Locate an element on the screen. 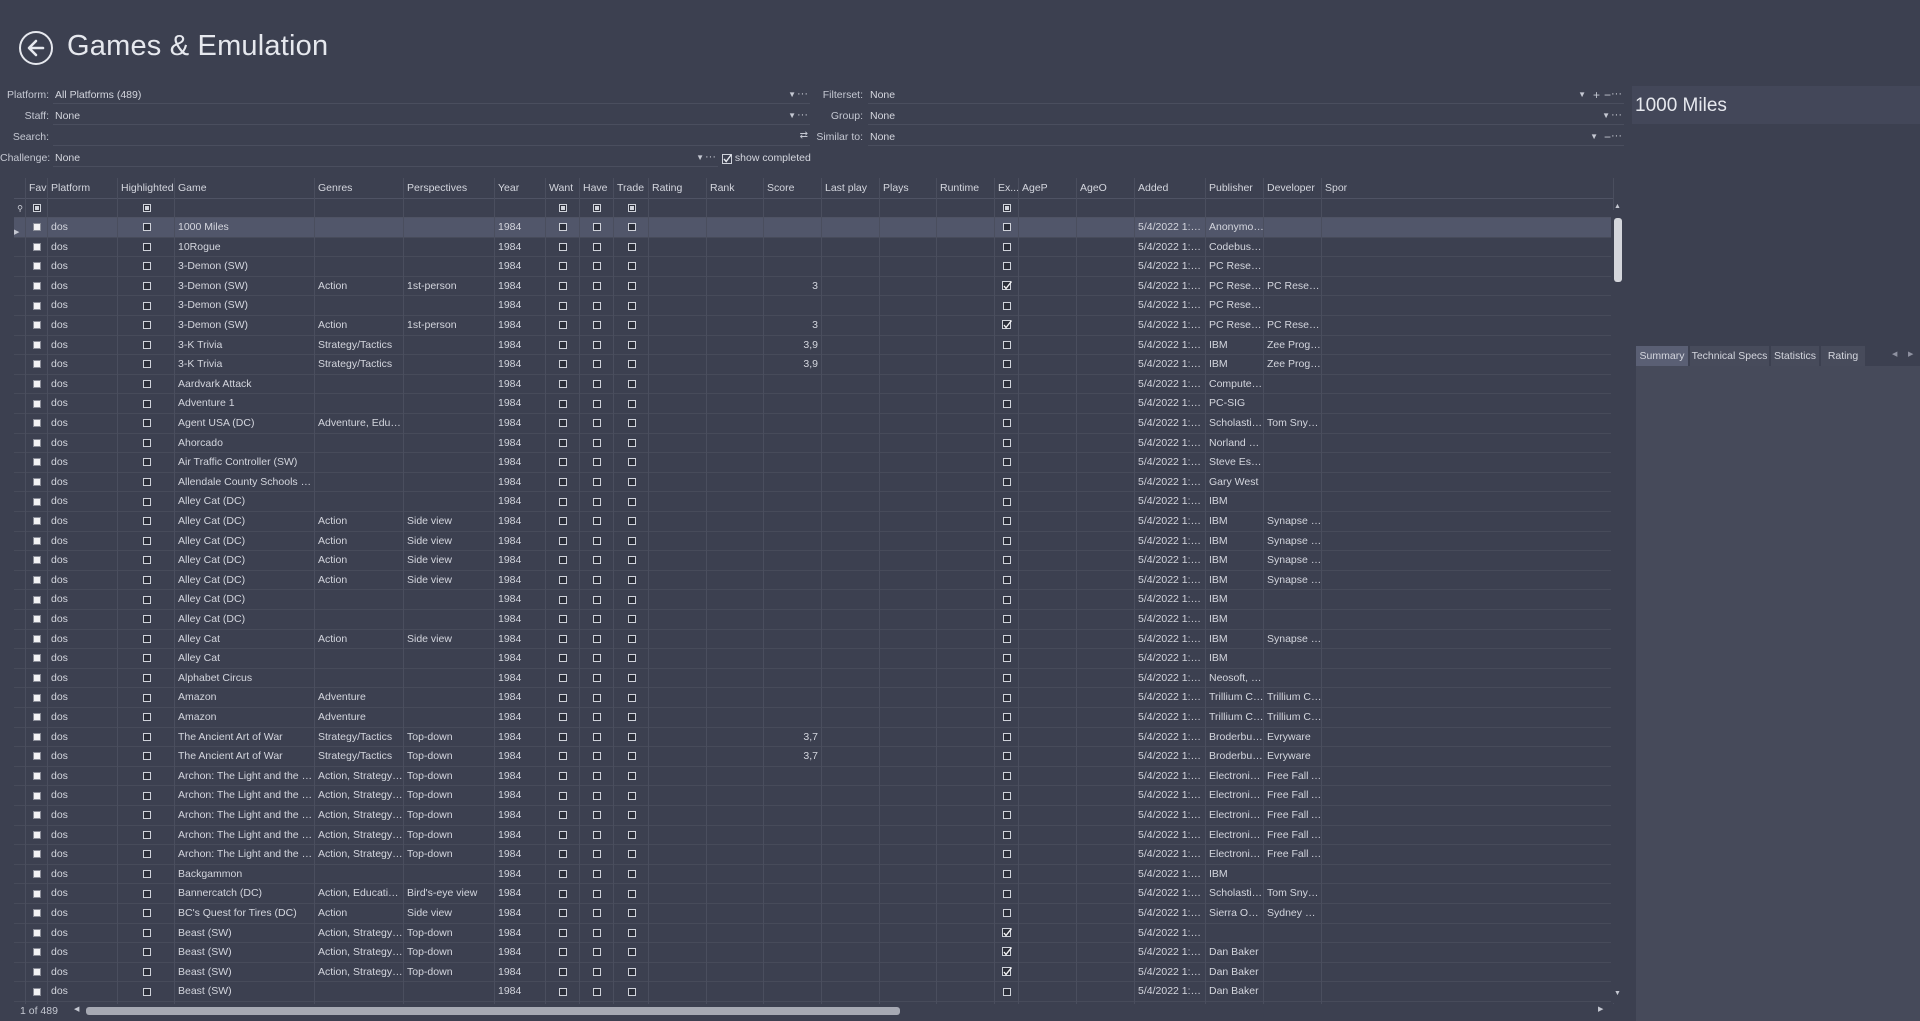  filter-cell-have is located at coordinates (597, 208).